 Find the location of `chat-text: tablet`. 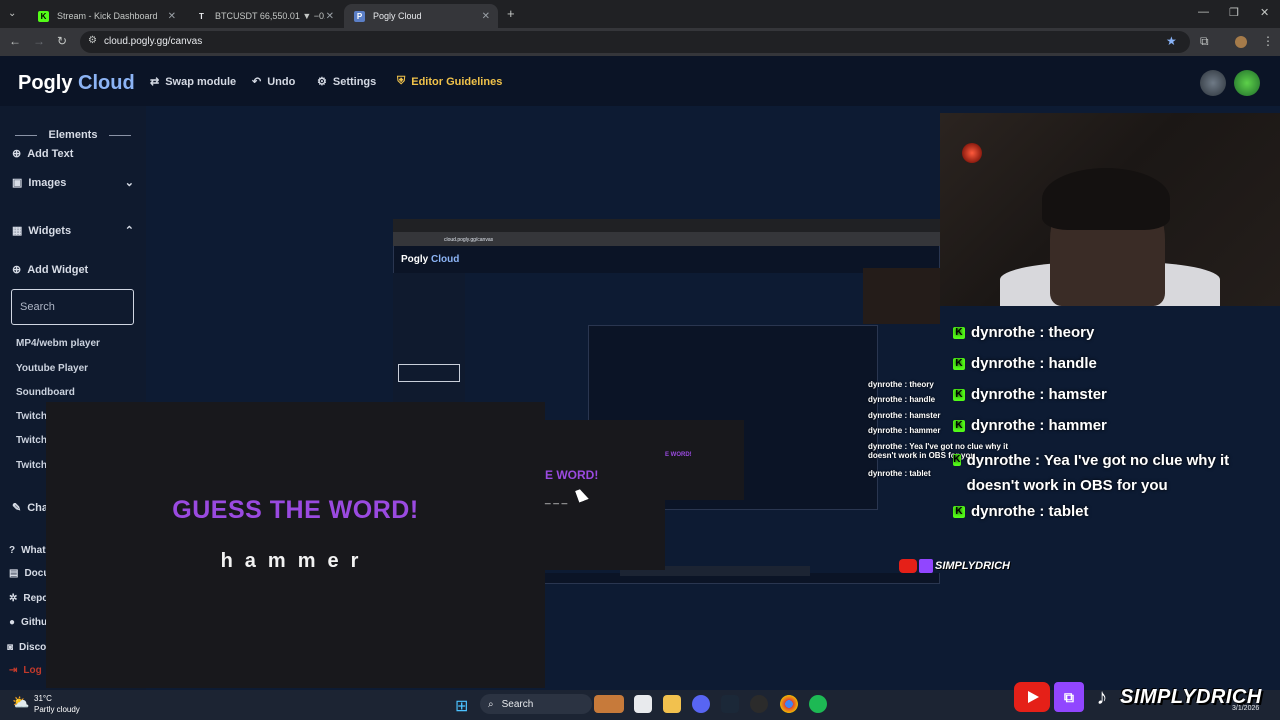

chat-text: tablet is located at coordinates (1068, 511).